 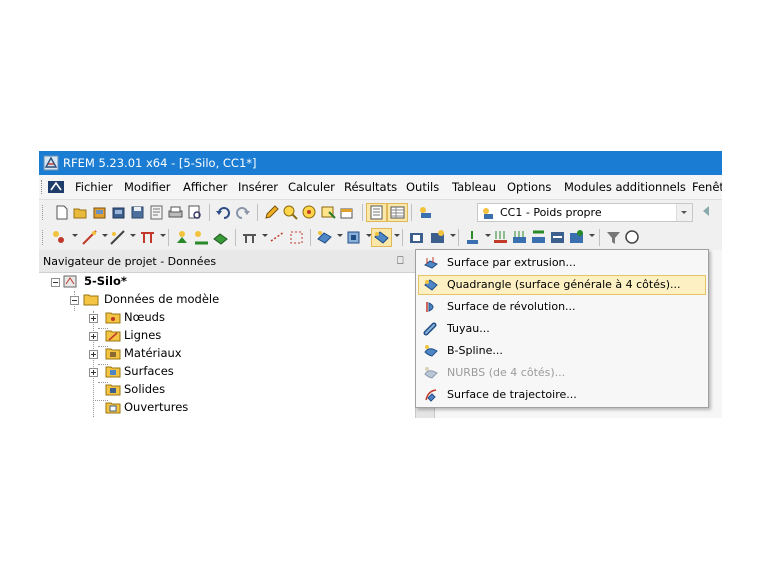 What do you see at coordinates (557, 237) in the screenshot?
I see `imperfection-icon` at bounding box center [557, 237].